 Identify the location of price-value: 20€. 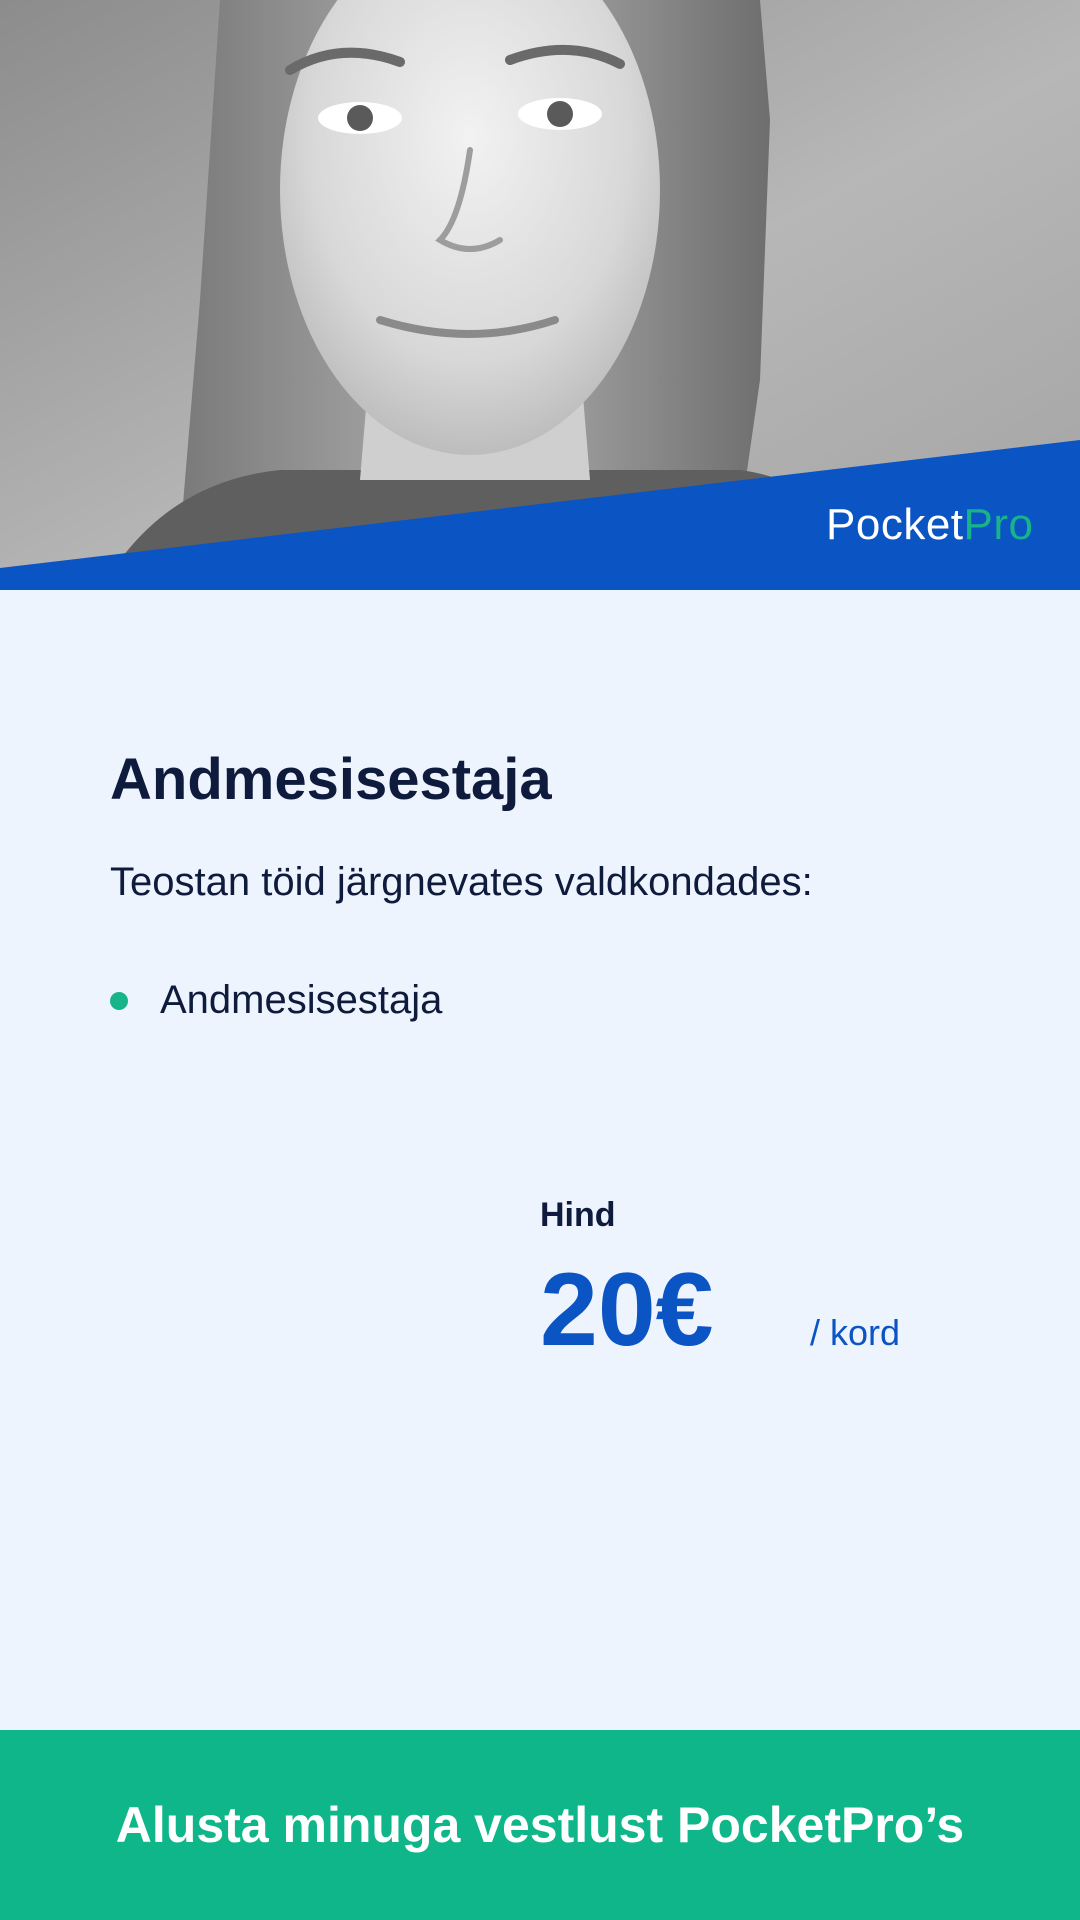
(627, 1310).